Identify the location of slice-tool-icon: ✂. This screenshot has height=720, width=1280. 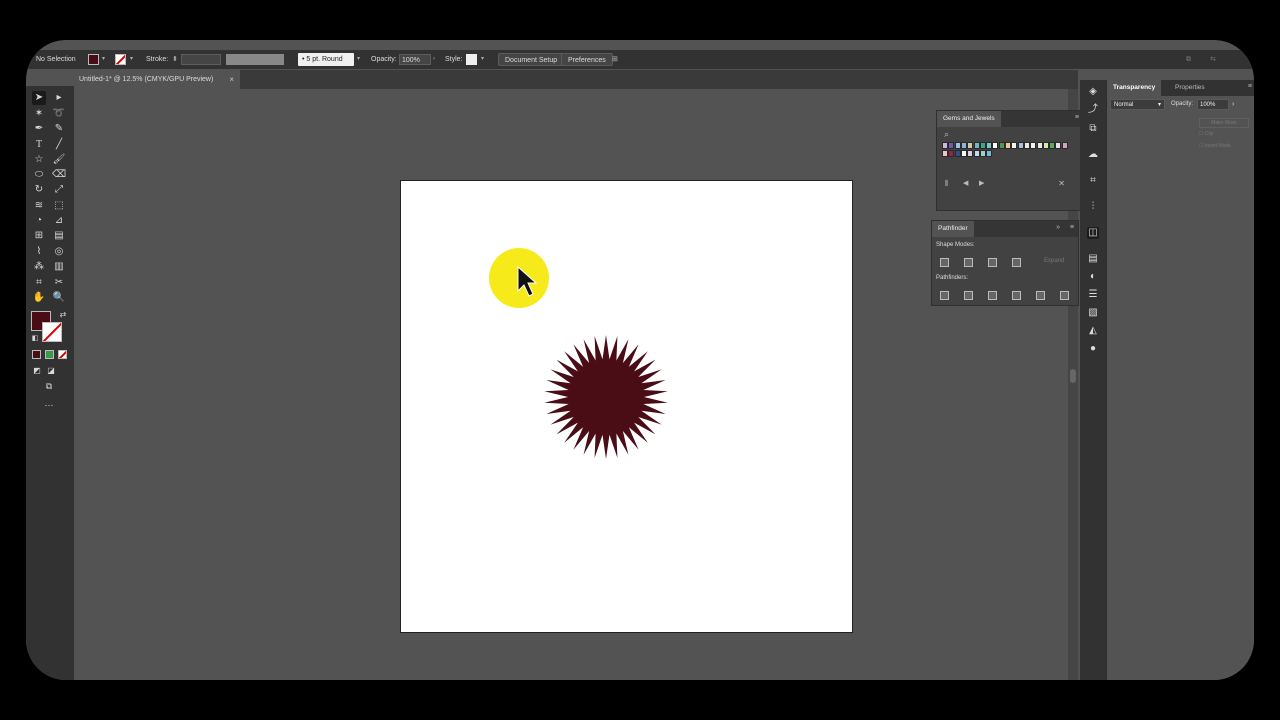
(59, 283).